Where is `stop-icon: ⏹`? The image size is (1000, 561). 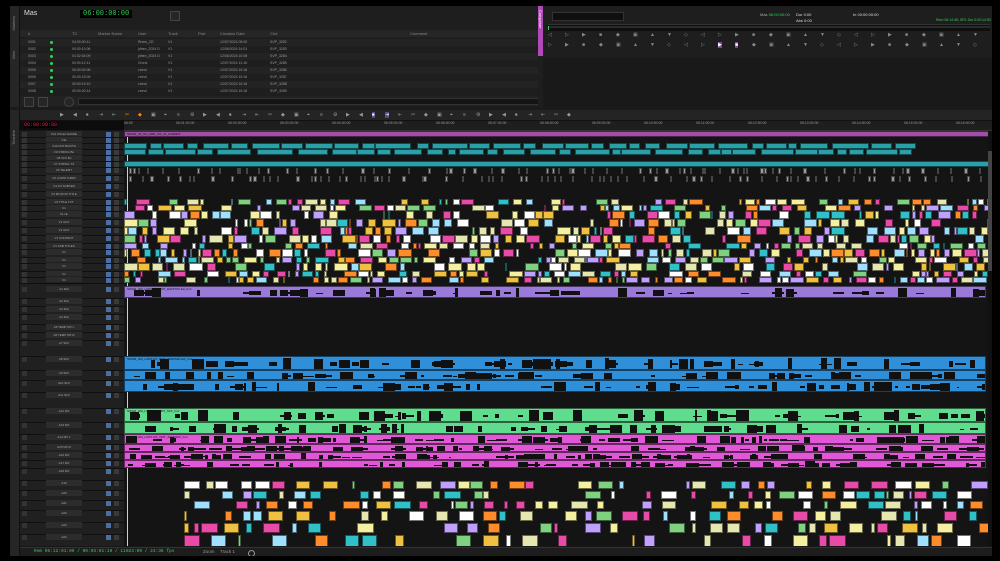 stop-icon: ⏹ is located at coordinates (87, 115).